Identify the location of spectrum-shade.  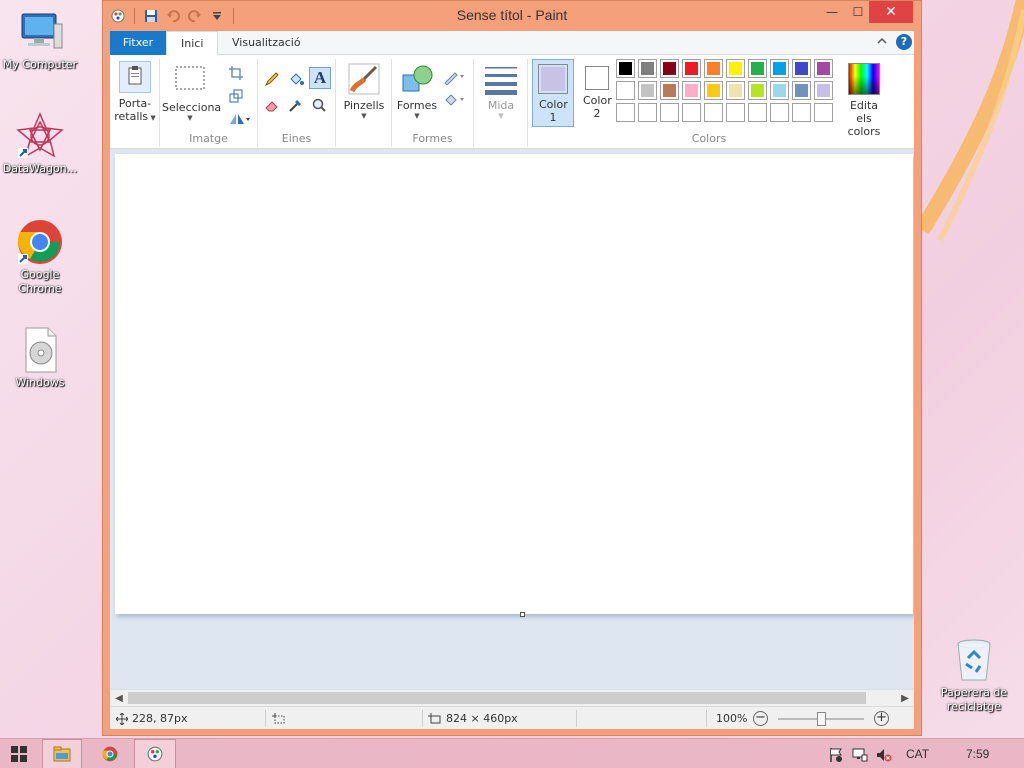
(864, 79).